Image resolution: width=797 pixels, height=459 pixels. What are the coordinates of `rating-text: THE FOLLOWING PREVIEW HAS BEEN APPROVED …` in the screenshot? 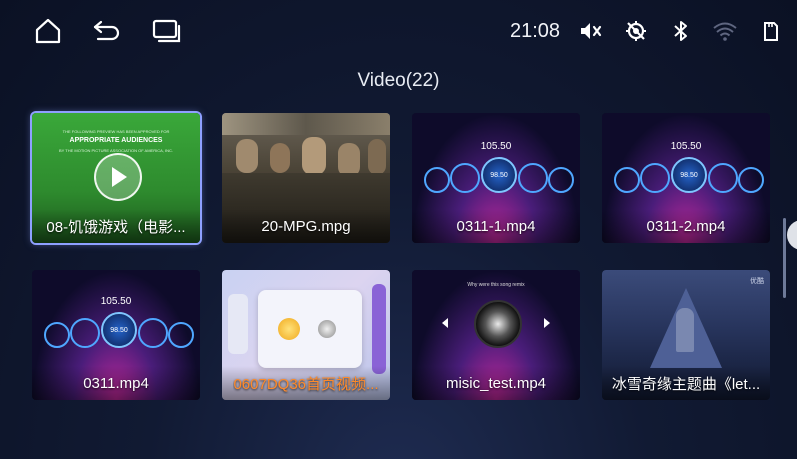 It's located at (116, 131).